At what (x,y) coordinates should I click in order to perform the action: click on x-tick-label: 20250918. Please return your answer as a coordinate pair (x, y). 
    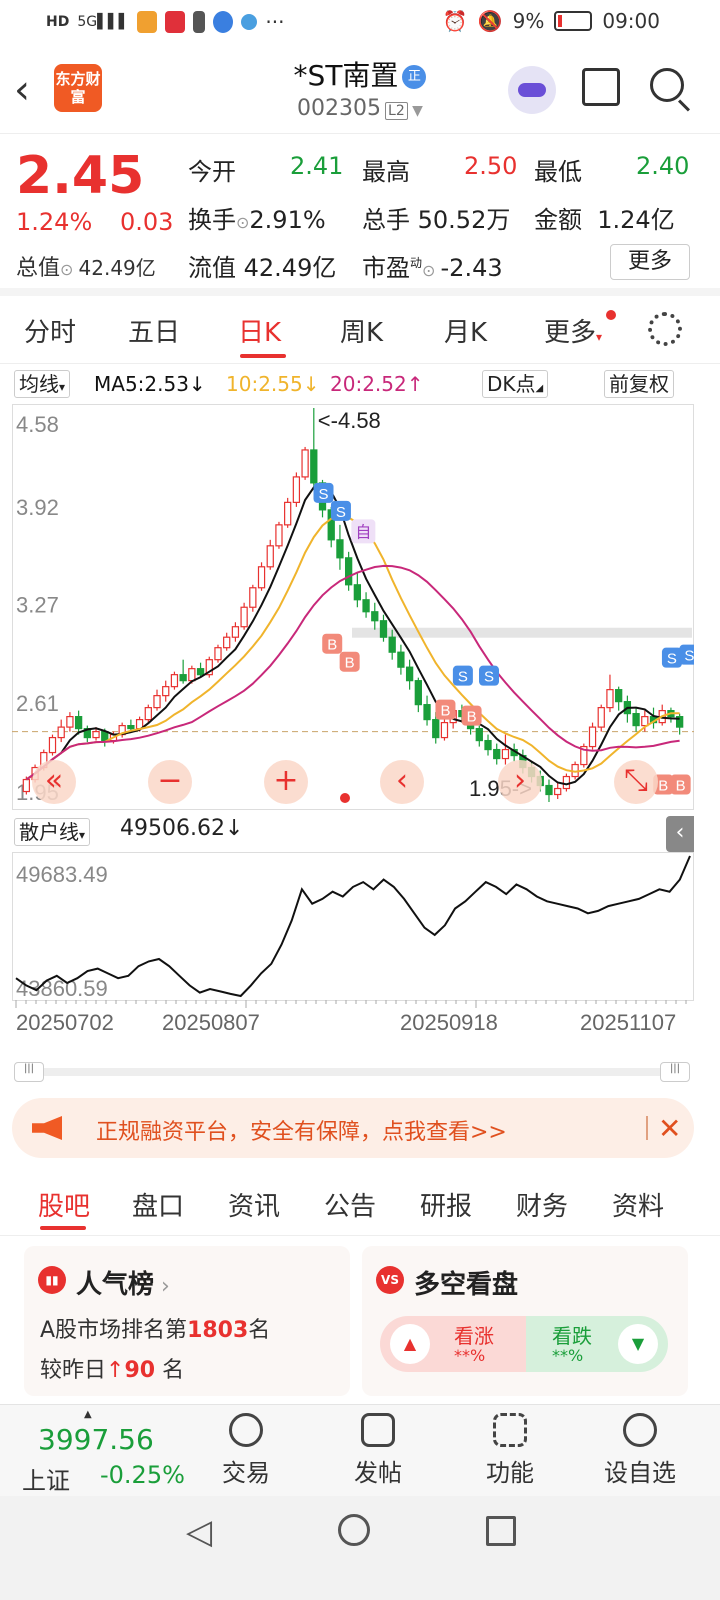
    Looking at the image, I should click on (449, 1022).